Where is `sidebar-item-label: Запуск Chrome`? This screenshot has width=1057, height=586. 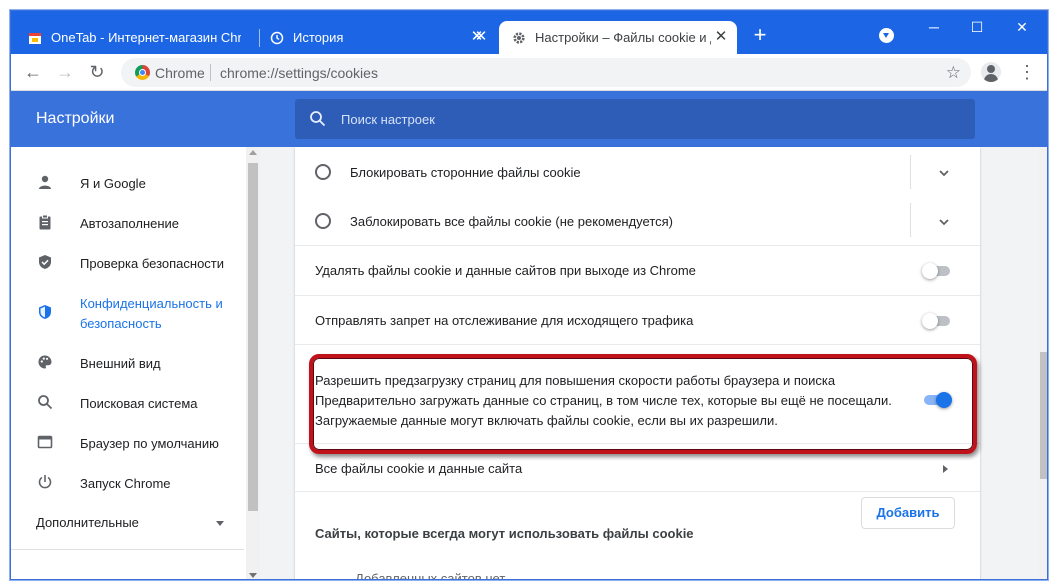
sidebar-item-label: Запуск Chrome is located at coordinates (125, 483).